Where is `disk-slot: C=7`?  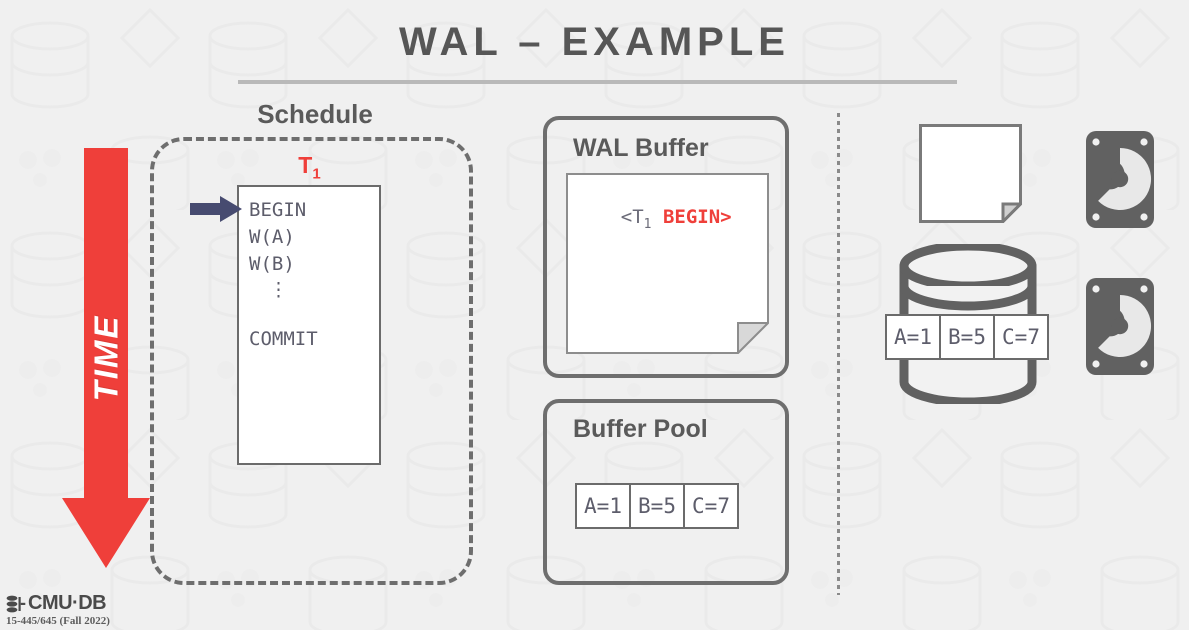 disk-slot: C=7 is located at coordinates (1021, 337).